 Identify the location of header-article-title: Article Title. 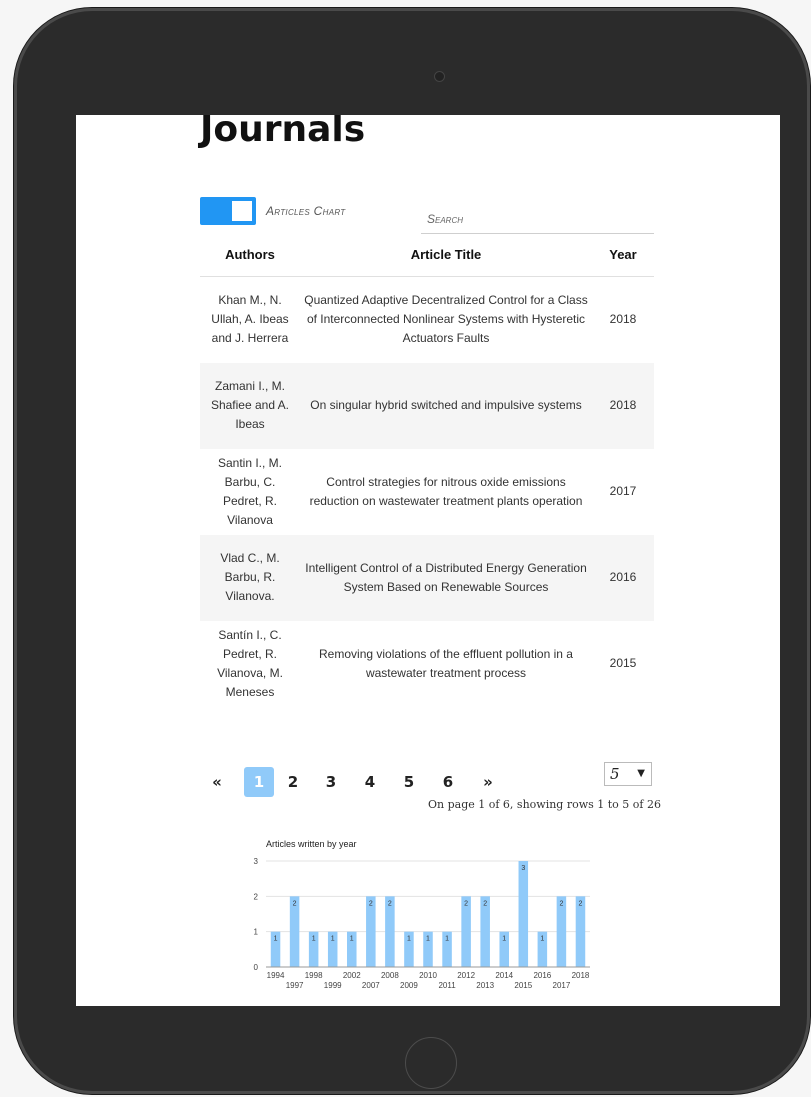
(446, 255).